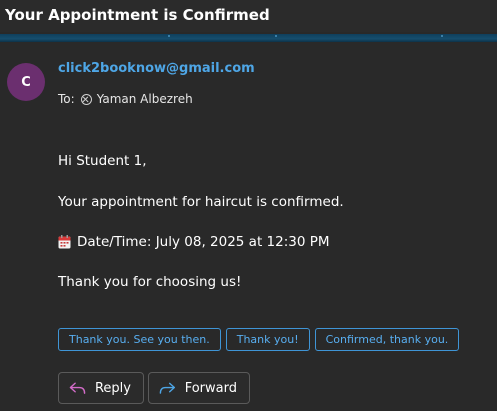 The image size is (497, 411). I want to click on reply-button: Reply, so click(101, 388).